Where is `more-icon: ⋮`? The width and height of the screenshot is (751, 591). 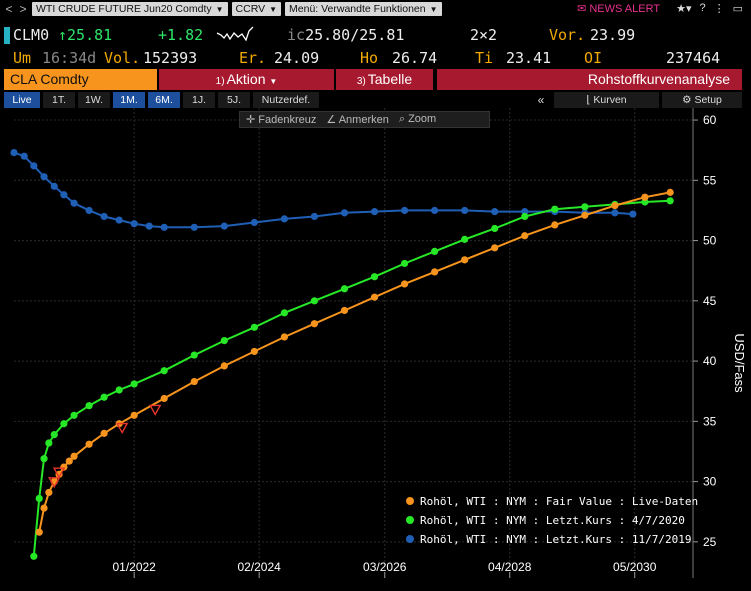
more-icon: ⋮ is located at coordinates (719, 8).